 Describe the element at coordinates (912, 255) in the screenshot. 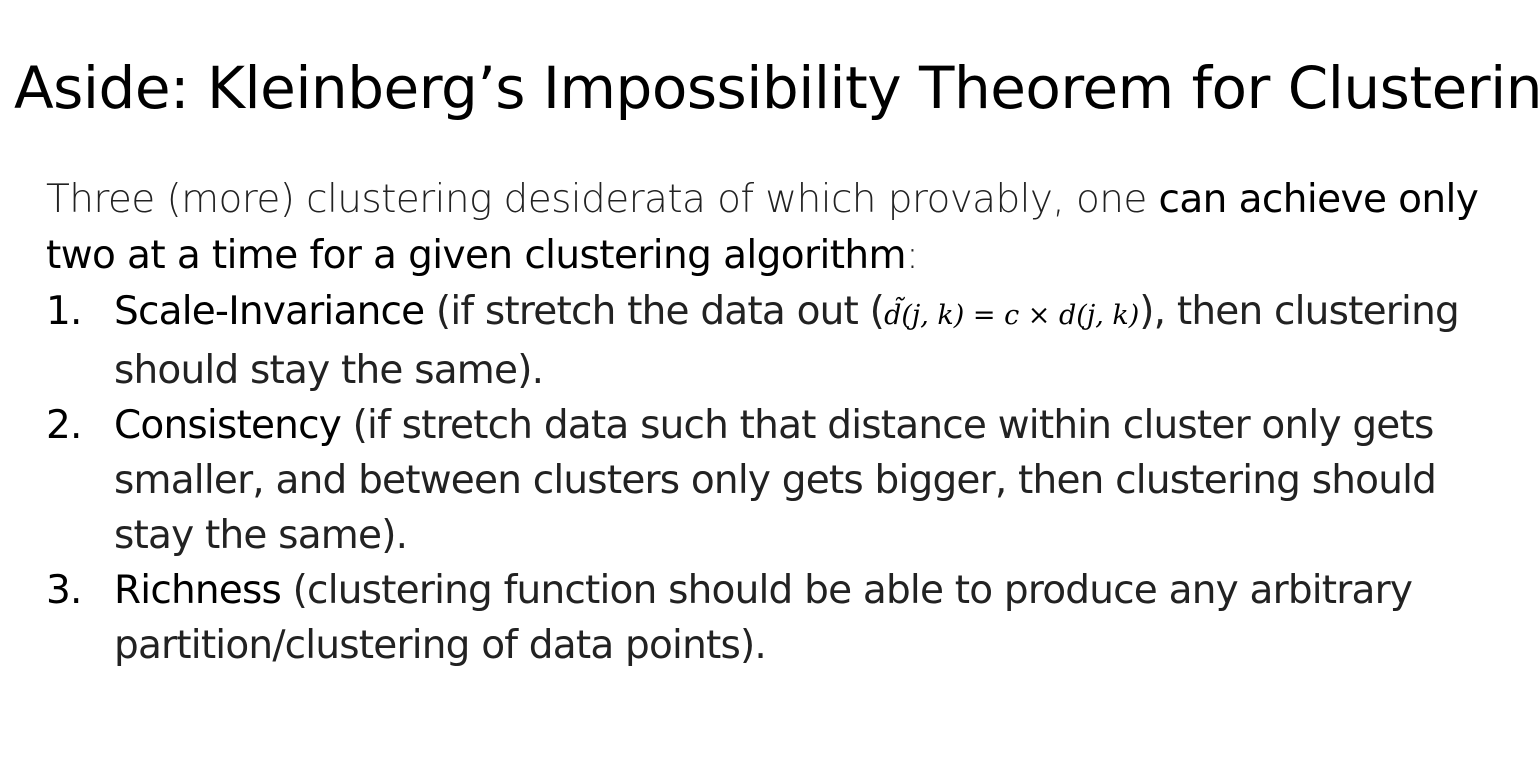

I see `intro-colon: :` at that location.